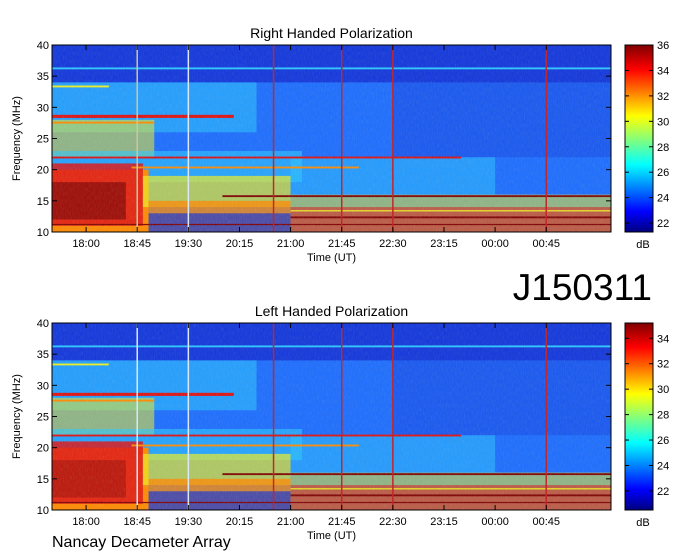 This screenshot has height=552, width=680. Describe the element at coordinates (582, 287) in the screenshot. I see `event-id-label: J150311` at that location.